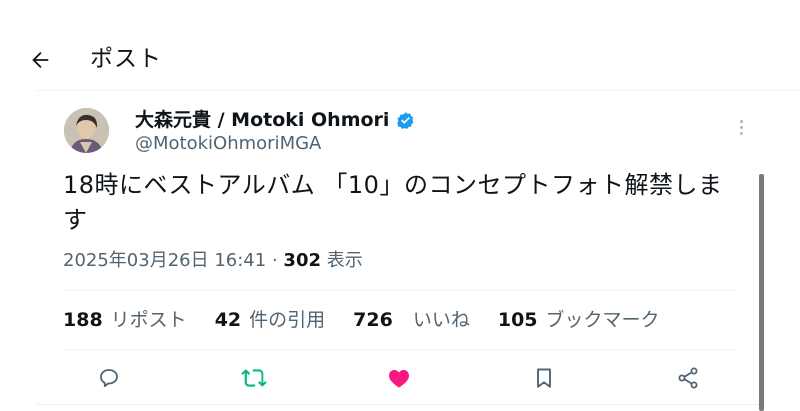 The height and width of the screenshot is (411, 800). What do you see at coordinates (262, 120) in the screenshot?
I see `author-name-text: 大森元貴 / Motoki Ohmori` at bounding box center [262, 120].